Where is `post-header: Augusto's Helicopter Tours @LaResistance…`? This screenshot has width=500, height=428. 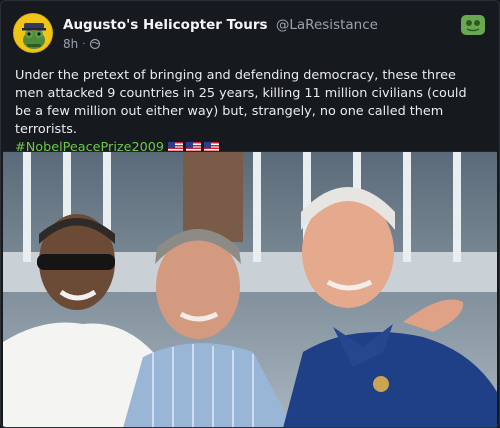 post-header: Augusto's Helicopter Tours @LaResistance… is located at coordinates (250, 36).